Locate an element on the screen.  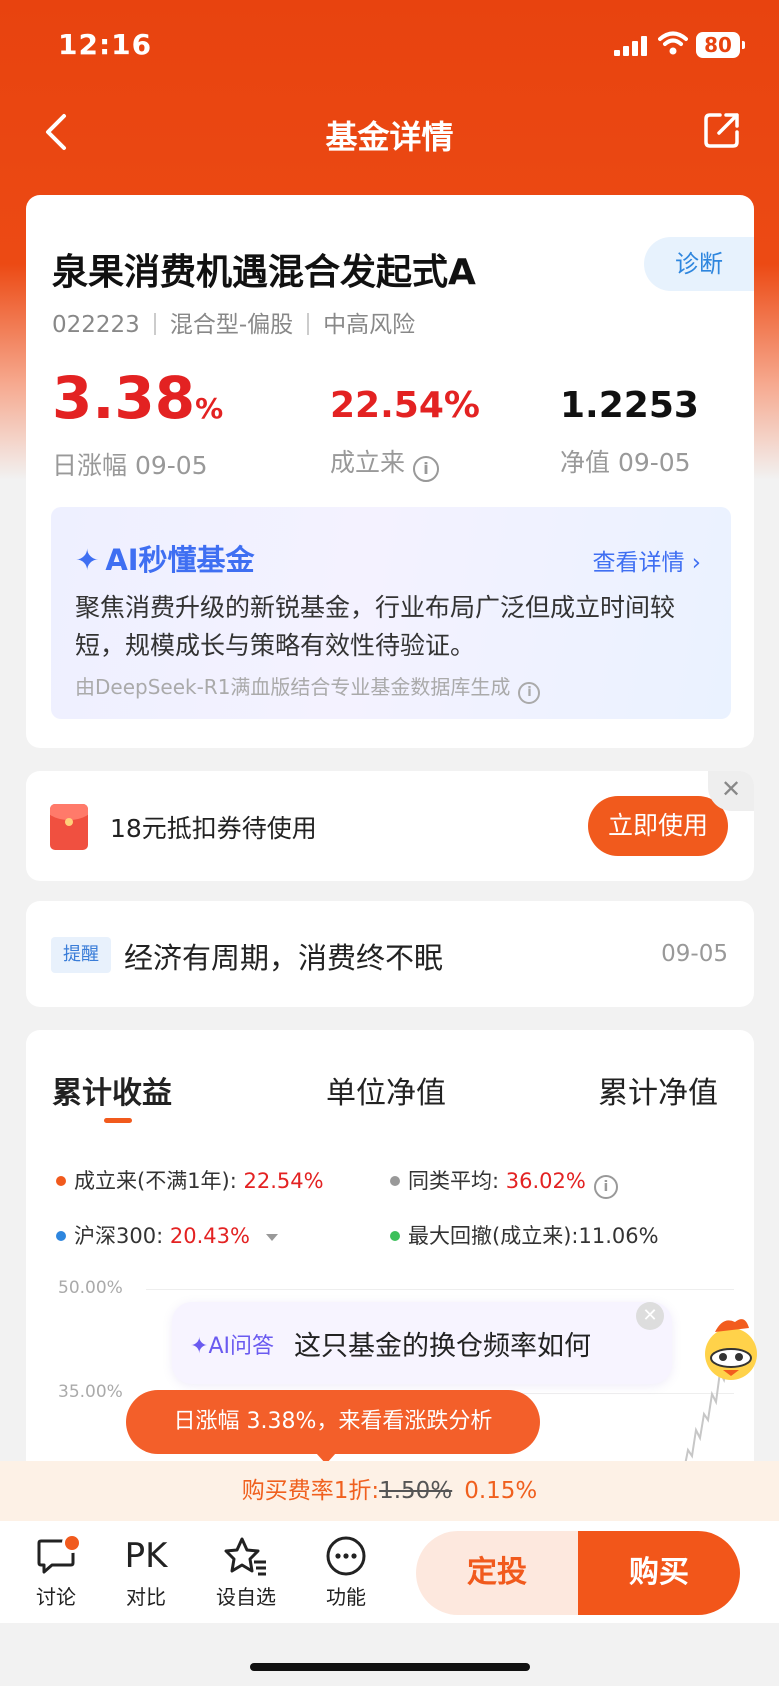
ai-summary-text: 聚焦消费升级的新锐基金，行业布局广泛但成立时间较短，规模成长与策略有效性待验证。 is located at coordinates (375, 626).